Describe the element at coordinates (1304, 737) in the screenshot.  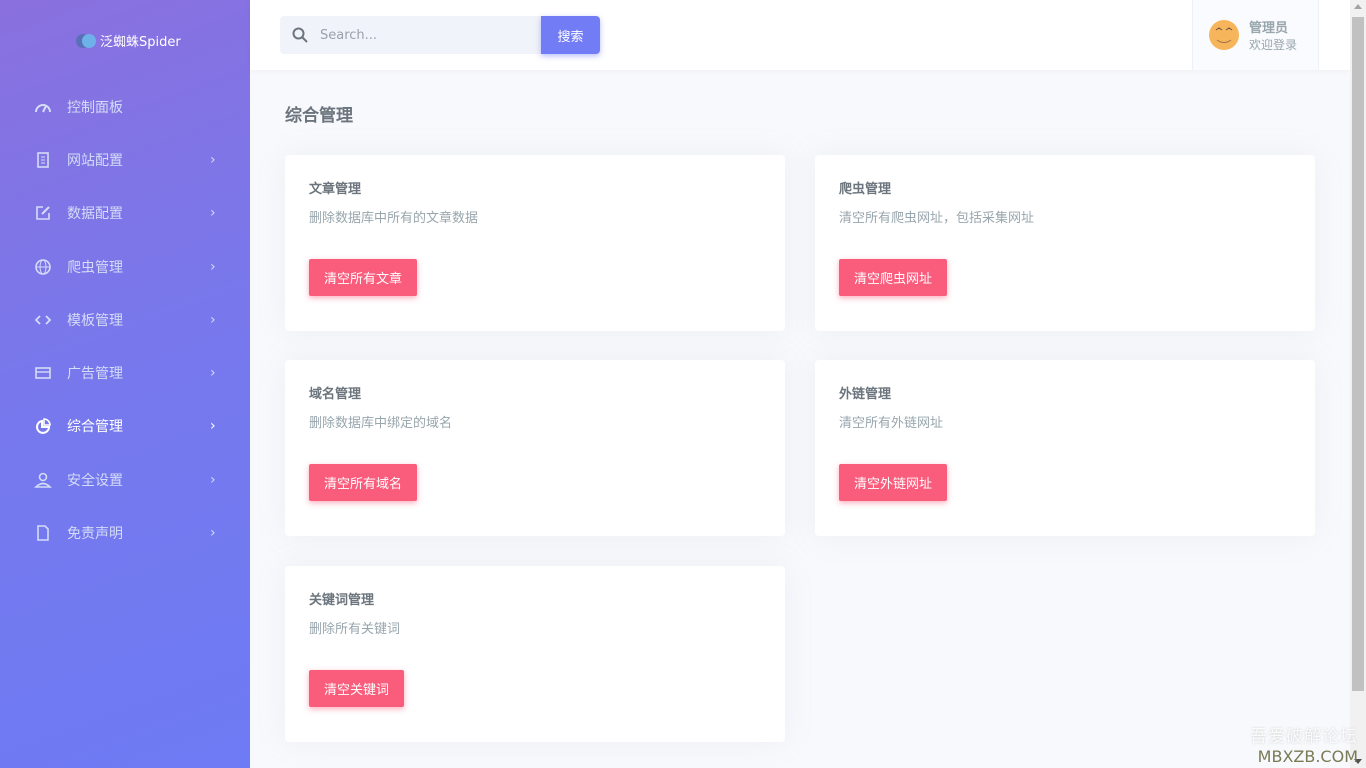
I see `watermark-line1: 吾爱破解论坛` at that location.